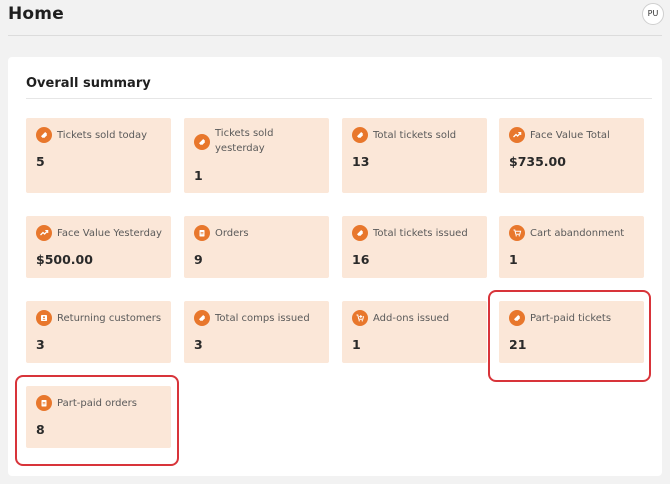  I want to click on tile-tickets-sold-today: Tickets sold today 5, so click(98, 155).